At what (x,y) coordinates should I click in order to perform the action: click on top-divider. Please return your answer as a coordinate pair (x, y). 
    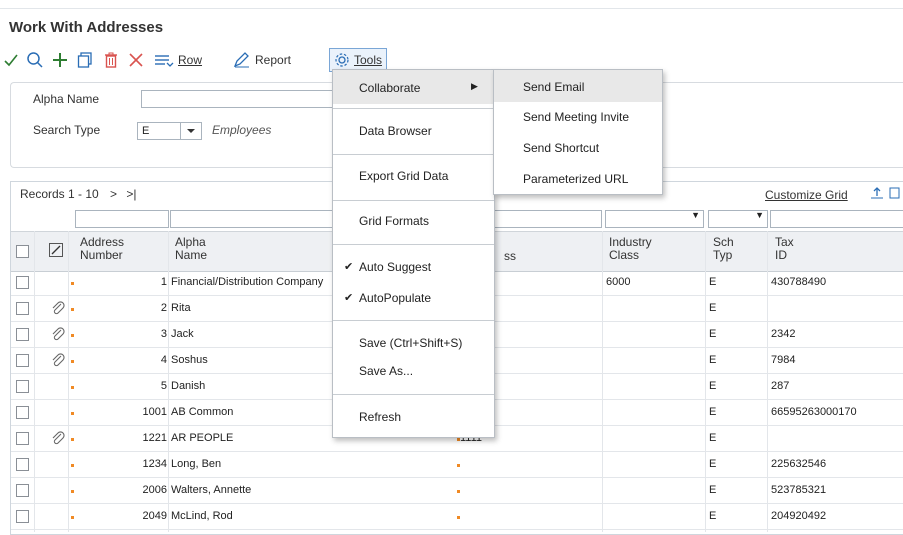
    Looking at the image, I should click on (451, 8).